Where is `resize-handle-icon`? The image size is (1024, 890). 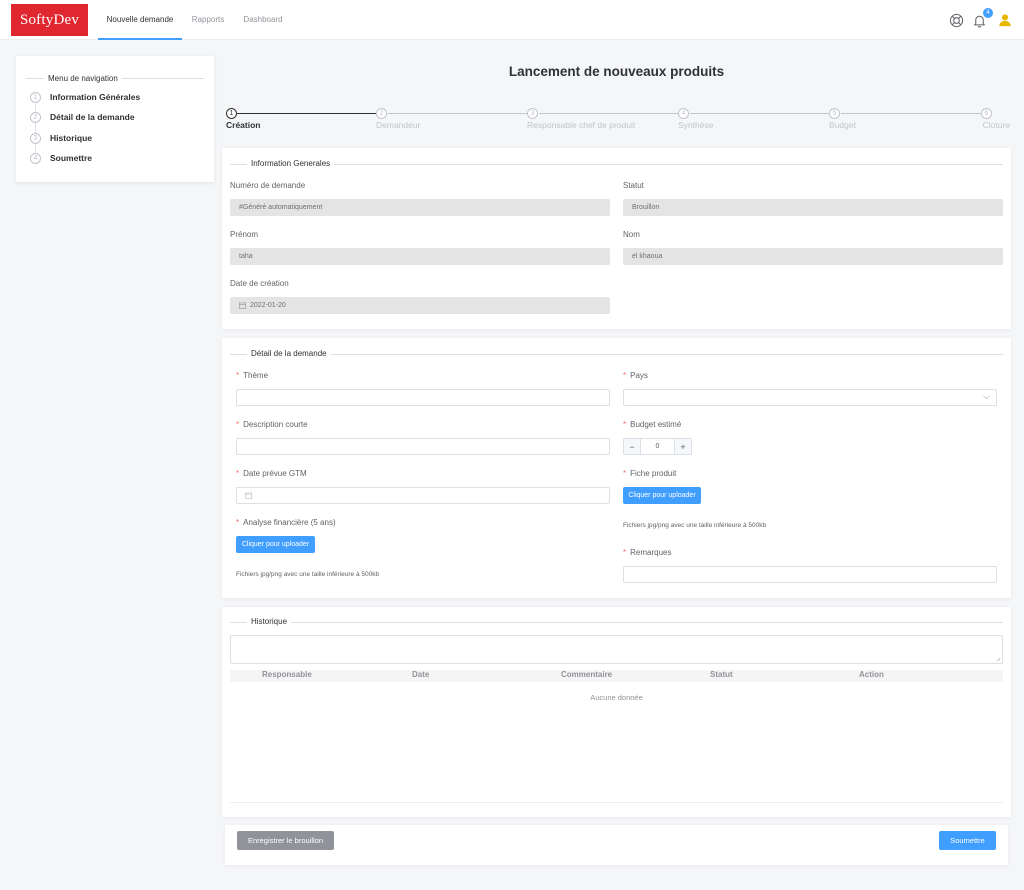 resize-handle-icon is located at coordinates (998, 659).